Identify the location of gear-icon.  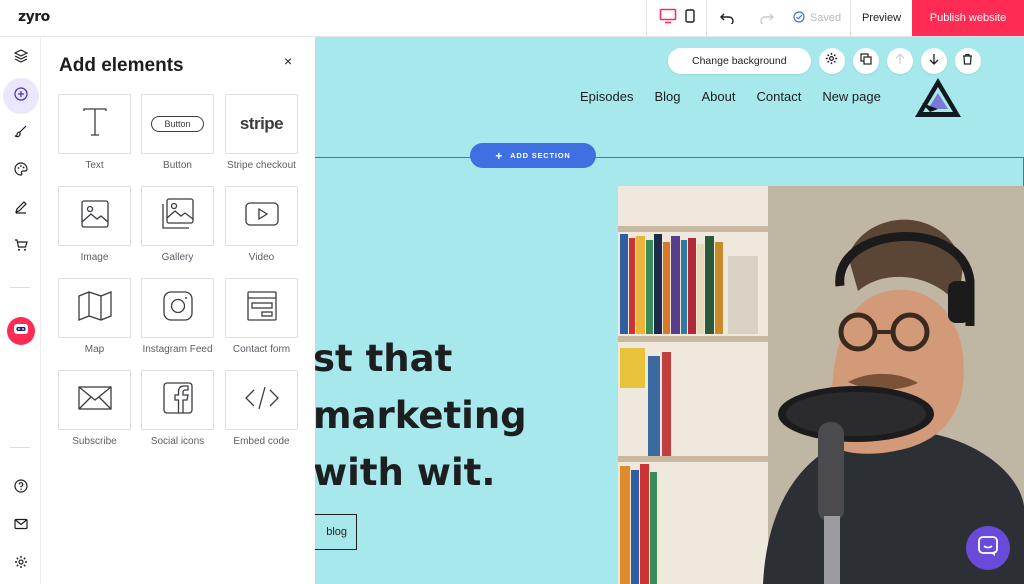
(831, 61).